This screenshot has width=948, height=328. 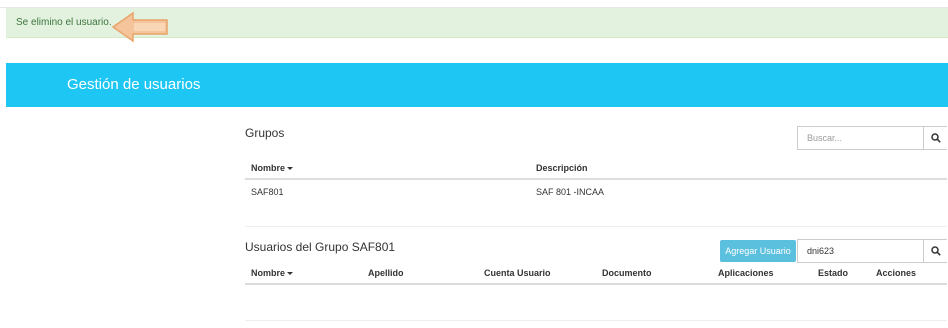 What do you see at coordinates (570, 192) in the screenshot?
I see `group-description-cell: SAF 801 -INCAA` at bounding box center [570, 192].